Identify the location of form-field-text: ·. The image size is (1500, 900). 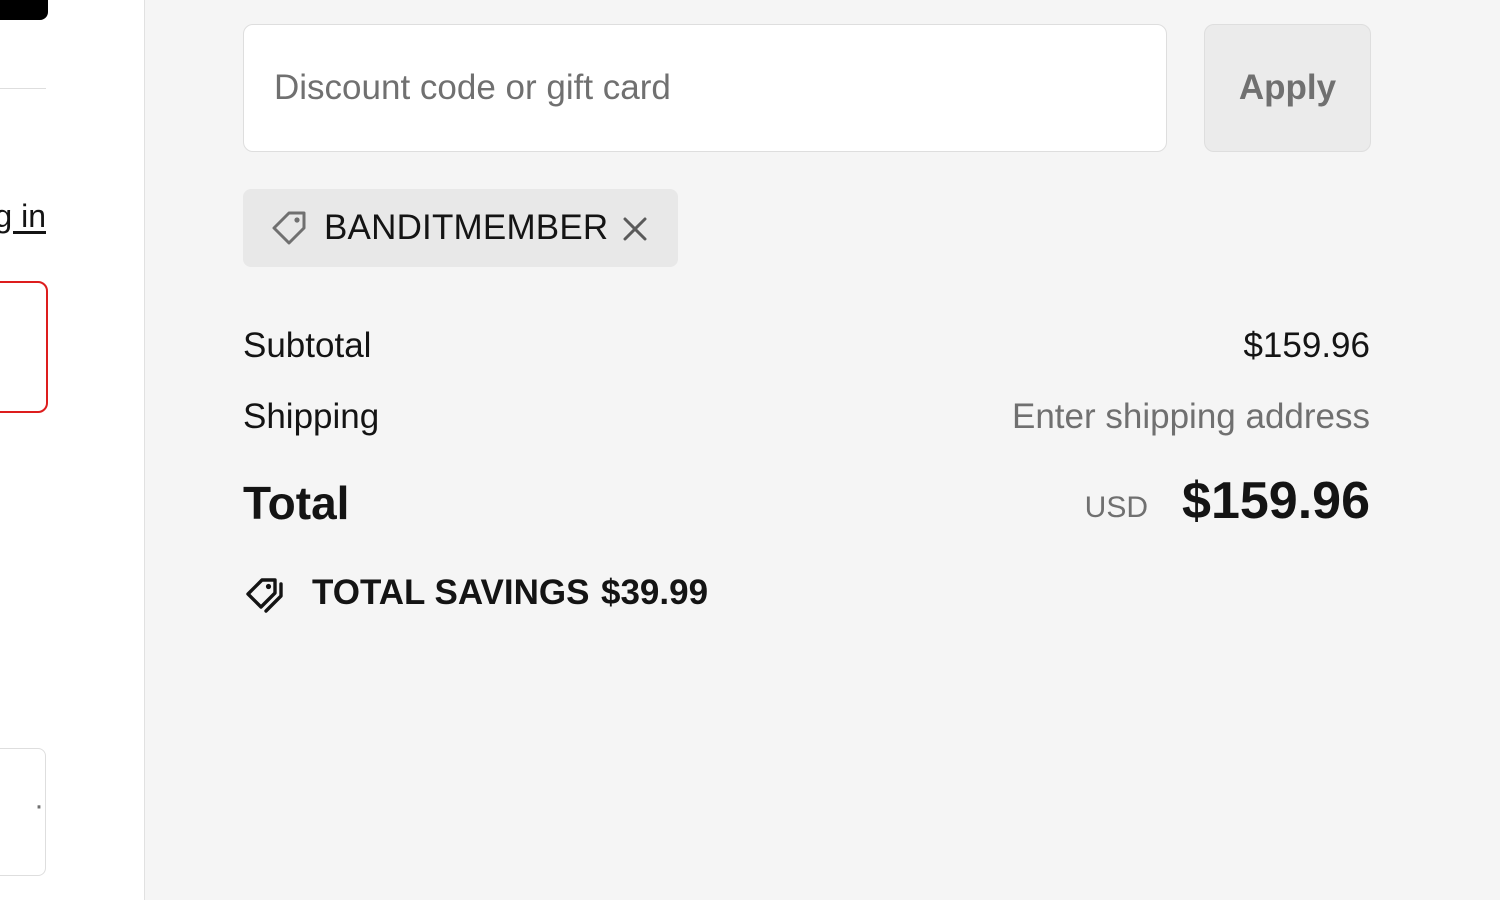
(39, 805).